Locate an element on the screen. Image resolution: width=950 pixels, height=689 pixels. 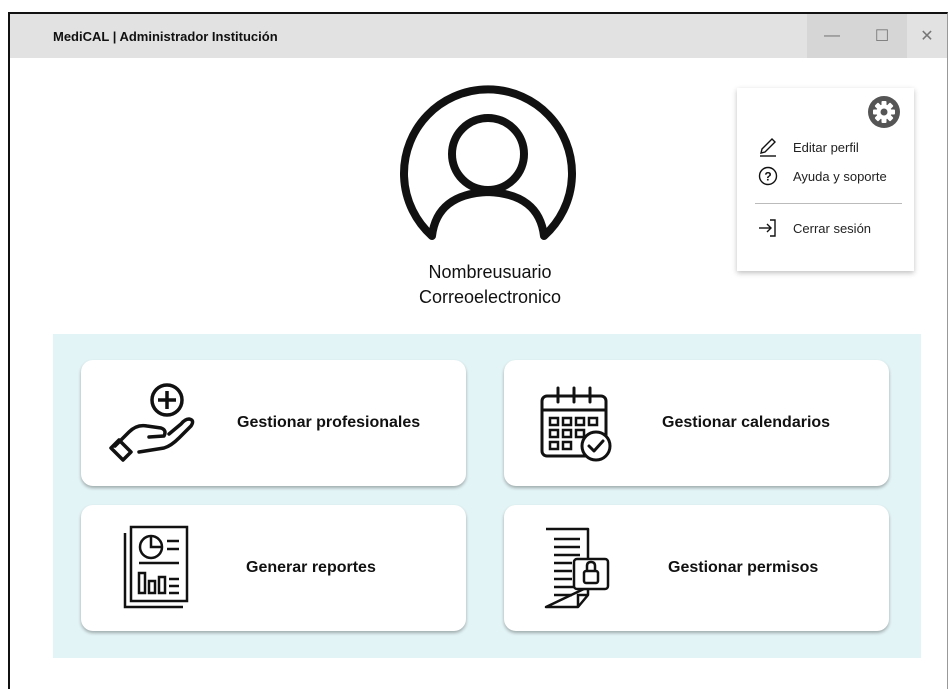
maximize-button: ☐ is located at coordinates (882, 36).